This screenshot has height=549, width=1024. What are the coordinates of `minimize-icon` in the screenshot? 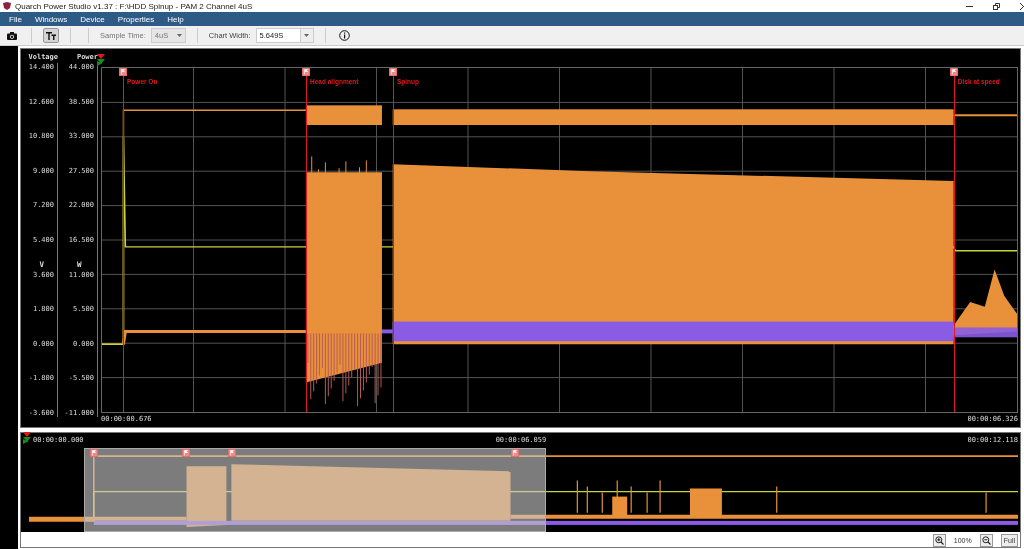 It's located at (969, 6).